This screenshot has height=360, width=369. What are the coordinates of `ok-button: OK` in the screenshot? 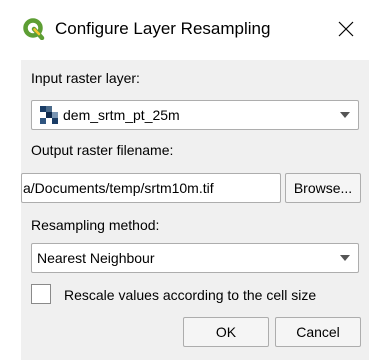 It's located at (226, 332).